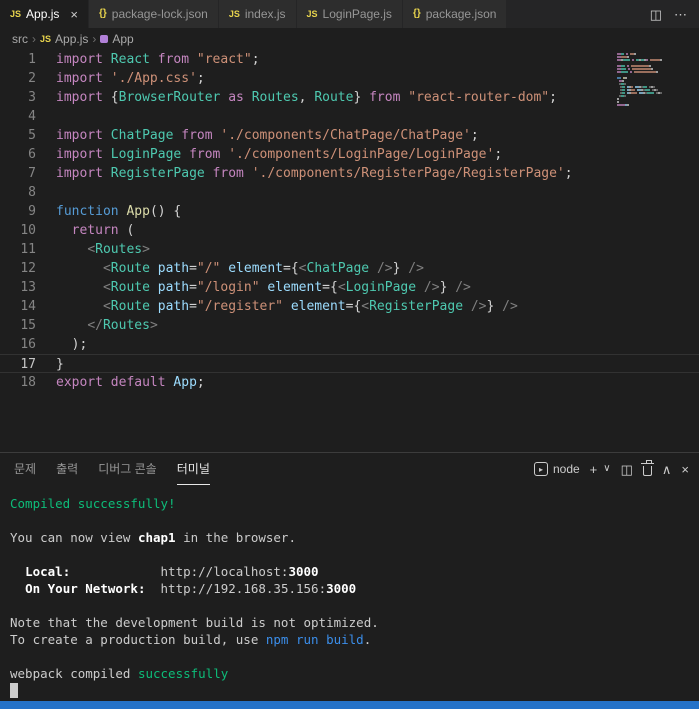 The width and height of the screenshot is (699, 709). What do you see at coordinates (257, 14) in the screenshot?
I see `tab-index.js: JS index.js` at bounding box center [257, 14].